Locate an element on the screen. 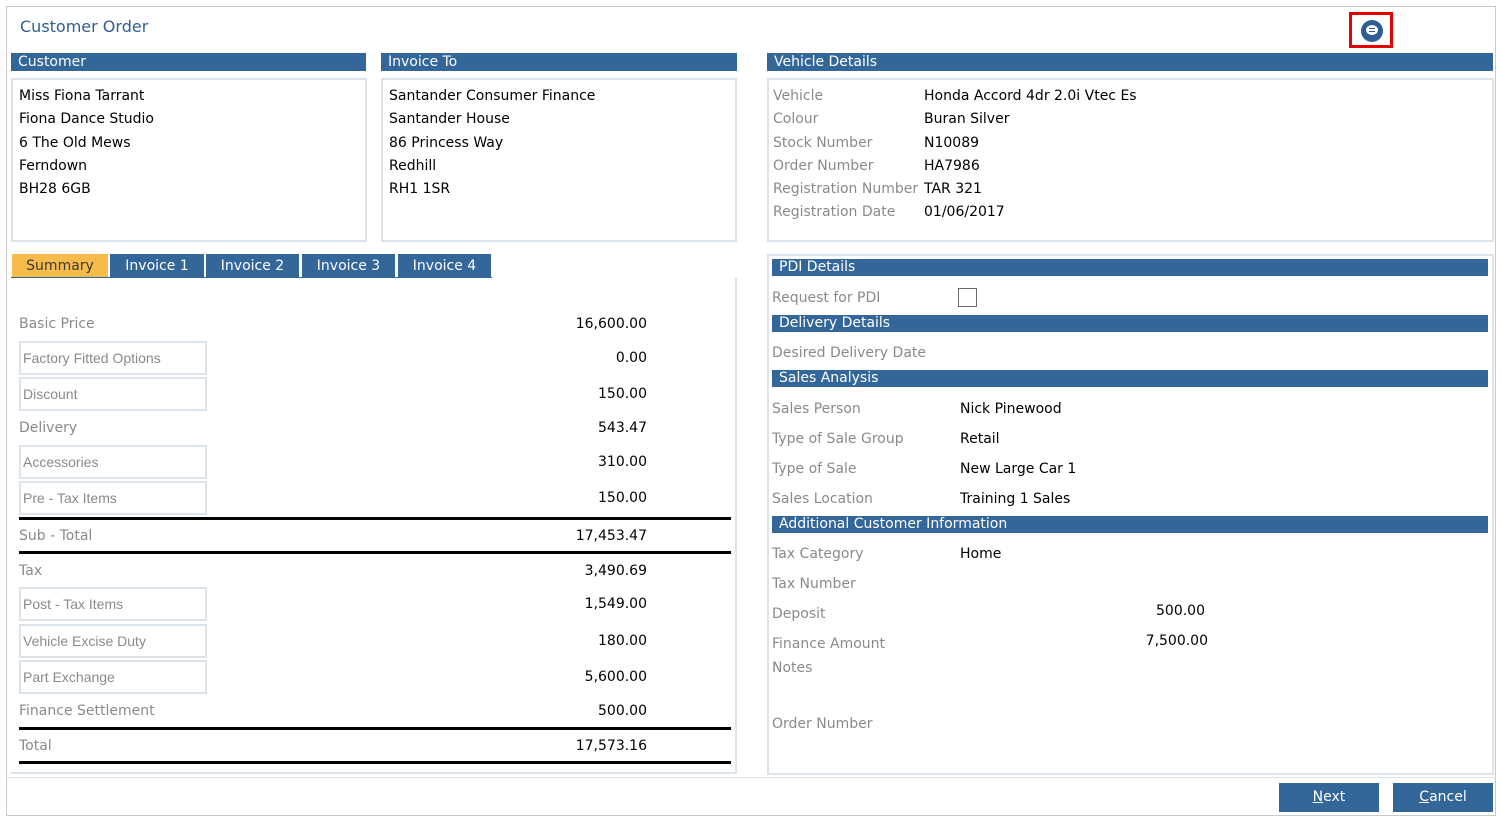 This screenshot has height=826, width=1501. chat-bubble-icon is located at coordinates (1372, 31).